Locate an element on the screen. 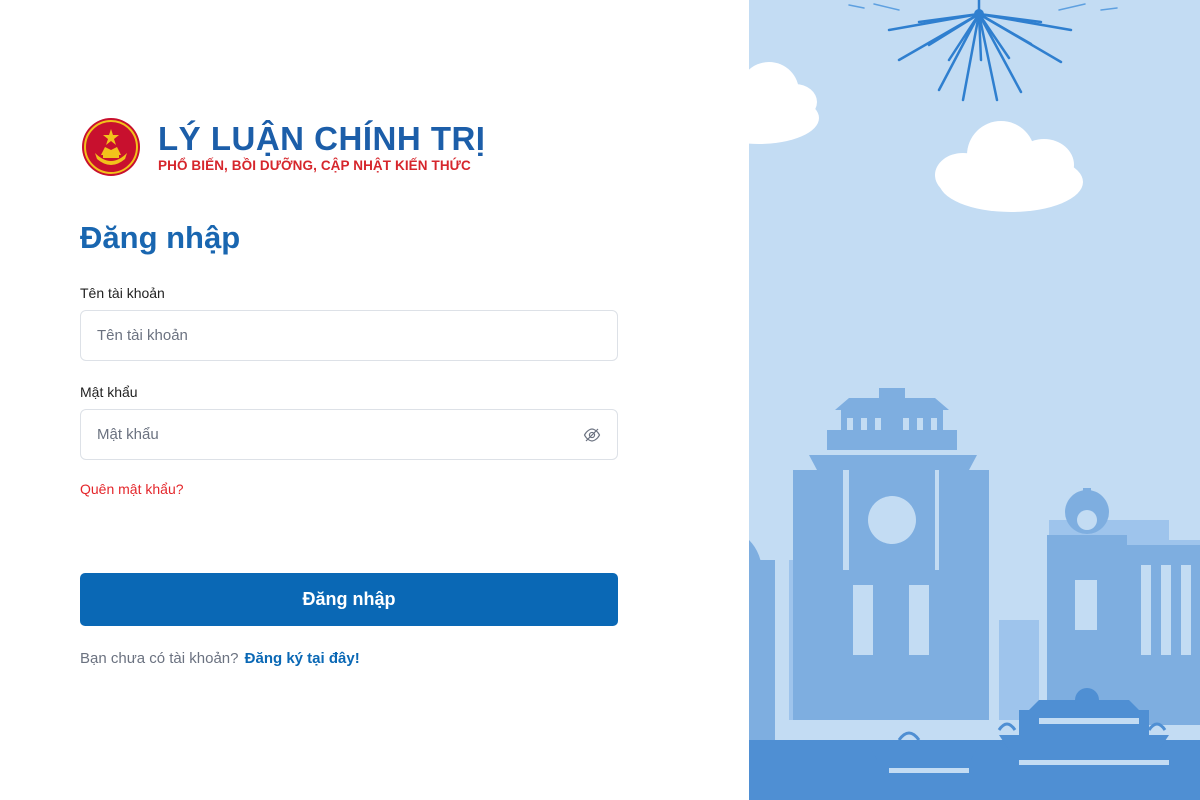  password-field-box is located at coordinates (349, 434).